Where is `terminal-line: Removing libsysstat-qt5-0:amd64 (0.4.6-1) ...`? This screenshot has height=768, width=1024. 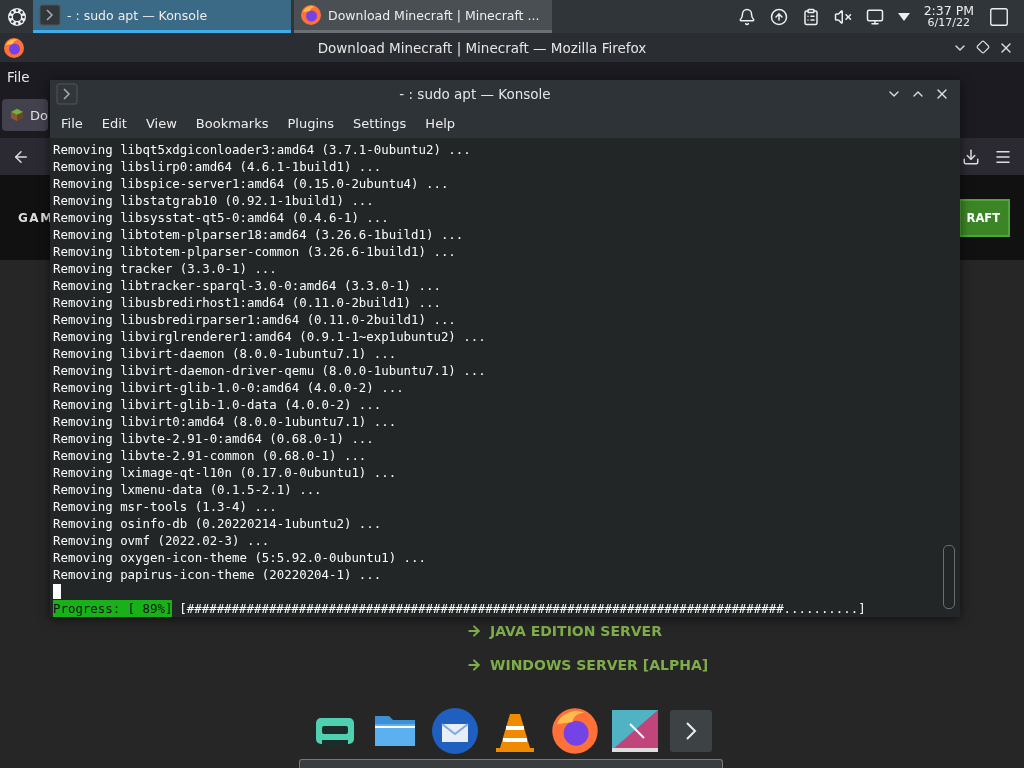 terminal-line: Removing libsysstat-qt5-0:amd64 (0.4.6-1) ... is located at coordinates (221, 217).